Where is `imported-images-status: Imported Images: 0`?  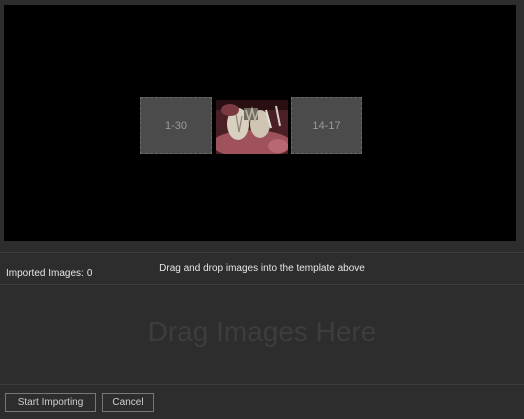
imported-images-status: Imported Images: 0 is located at coordinates (49, 273).